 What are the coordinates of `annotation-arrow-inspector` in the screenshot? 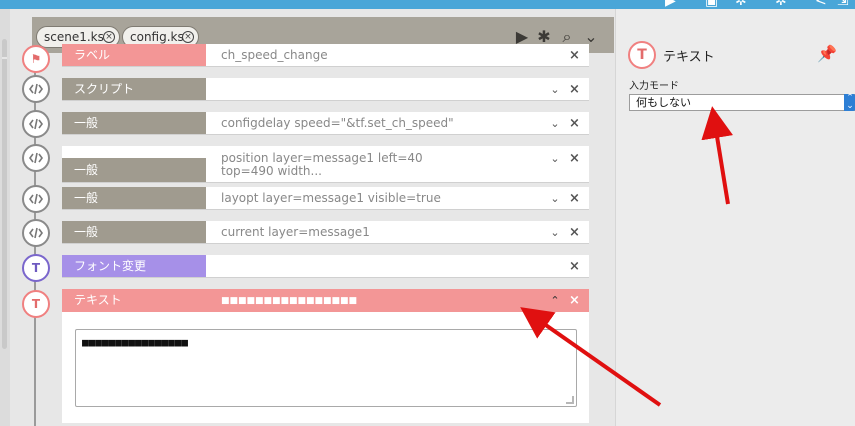 It's located at (717, 155).